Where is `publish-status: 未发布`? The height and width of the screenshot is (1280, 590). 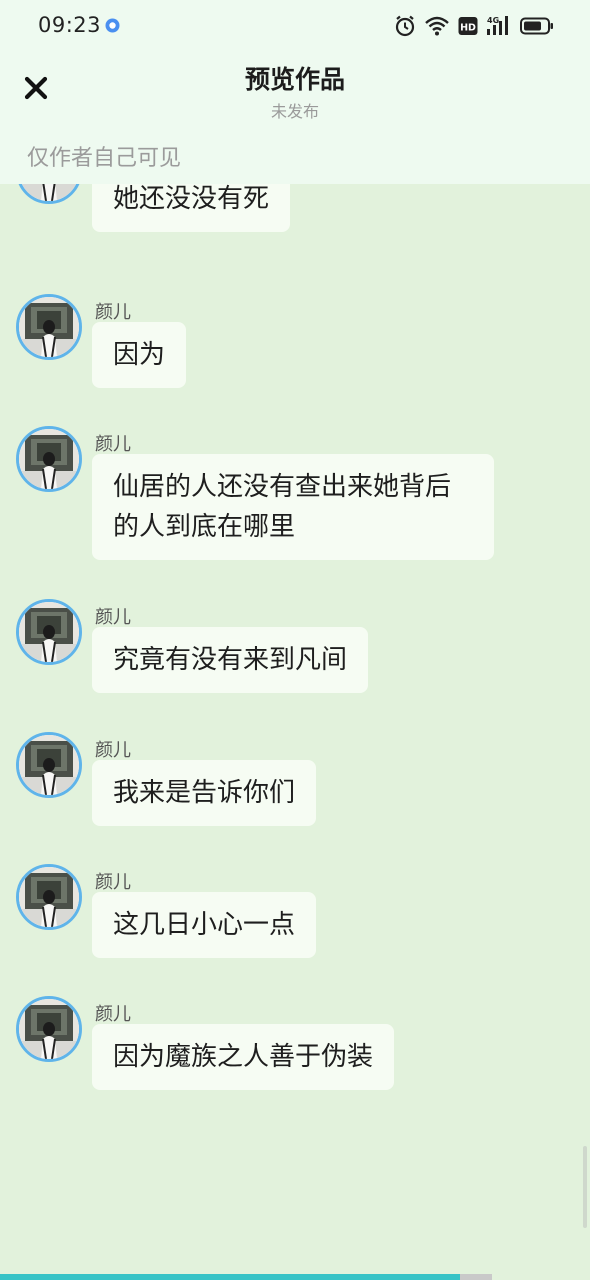
publish-status: 未发布 is located at coordinates (294, 111).